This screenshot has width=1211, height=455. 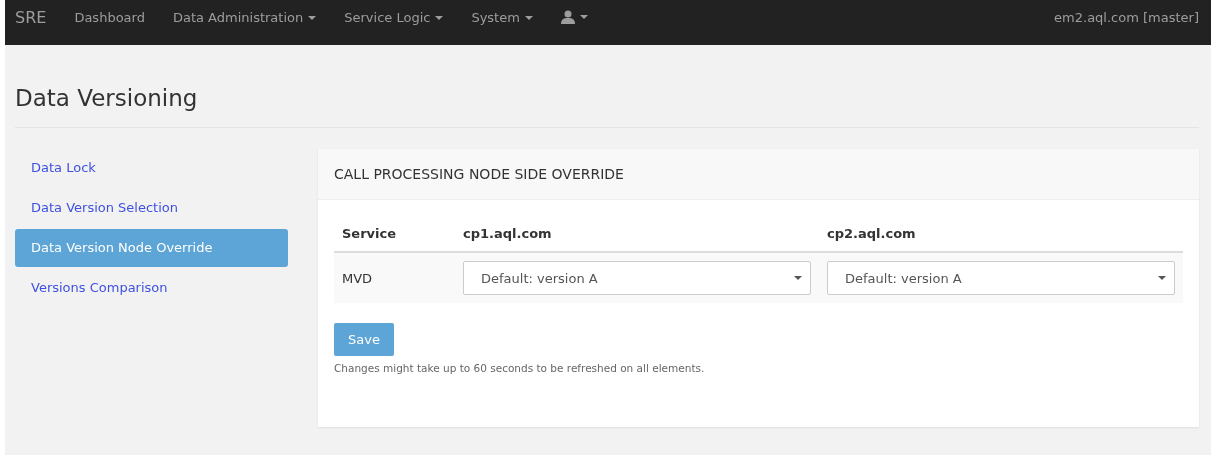 I want to click on nav-link: Data Administration, so click(x=244, y=12).